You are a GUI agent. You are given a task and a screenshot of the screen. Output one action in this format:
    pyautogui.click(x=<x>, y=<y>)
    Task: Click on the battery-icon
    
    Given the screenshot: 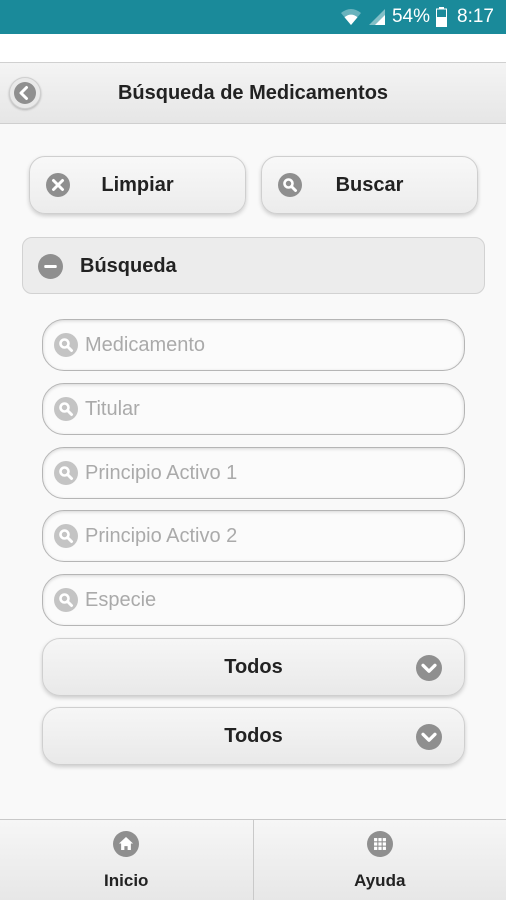 What is the action you would take?
    pyautogui.click(x=442, y=17)
    